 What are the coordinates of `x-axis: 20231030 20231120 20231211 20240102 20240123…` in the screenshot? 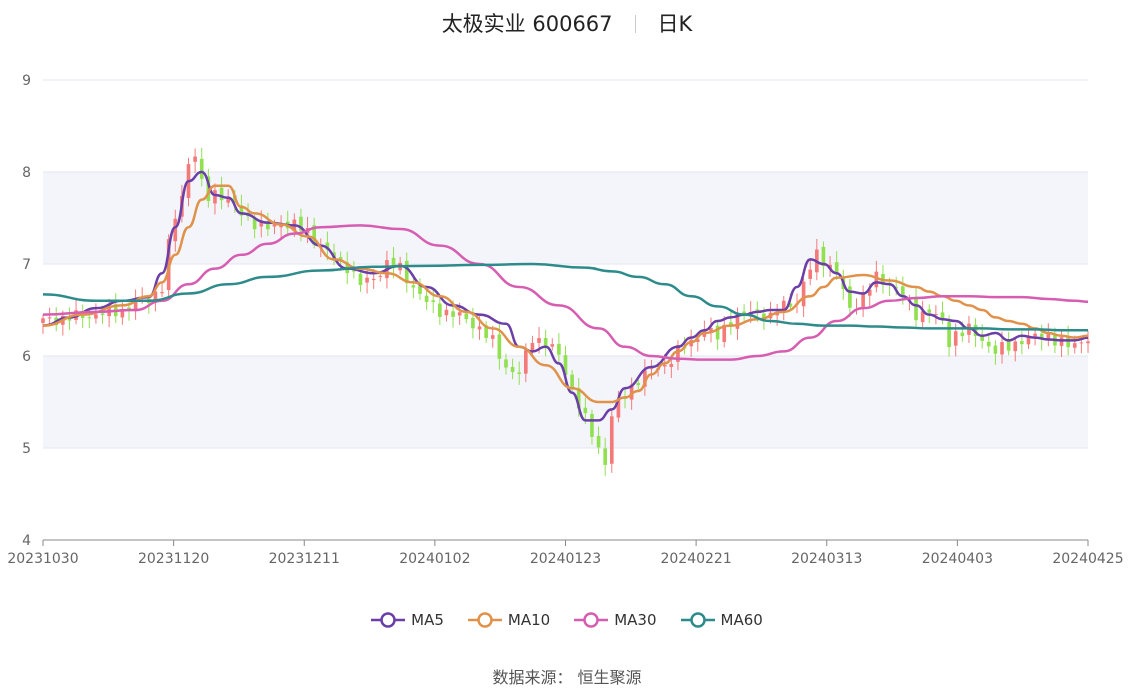 It's located at (565, 553).